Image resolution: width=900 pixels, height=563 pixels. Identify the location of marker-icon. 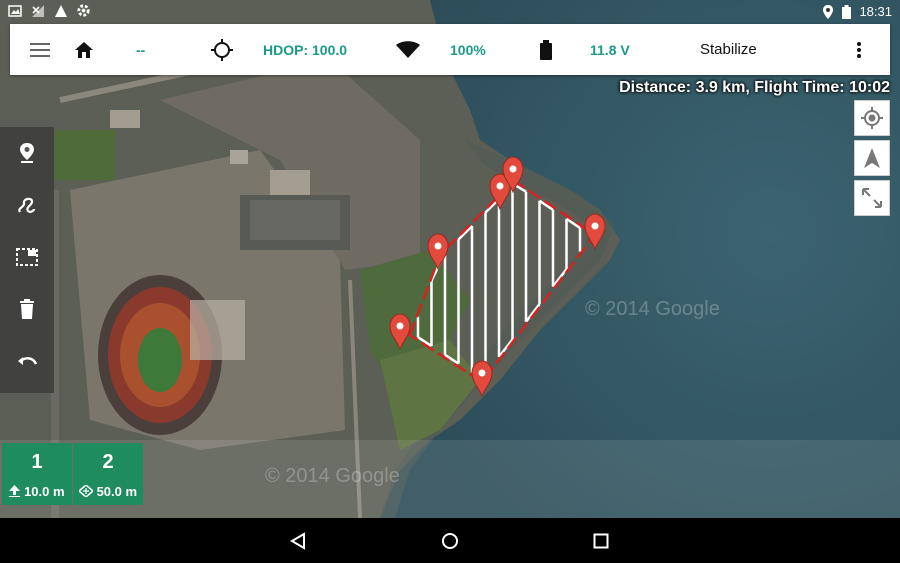
(27, 153).